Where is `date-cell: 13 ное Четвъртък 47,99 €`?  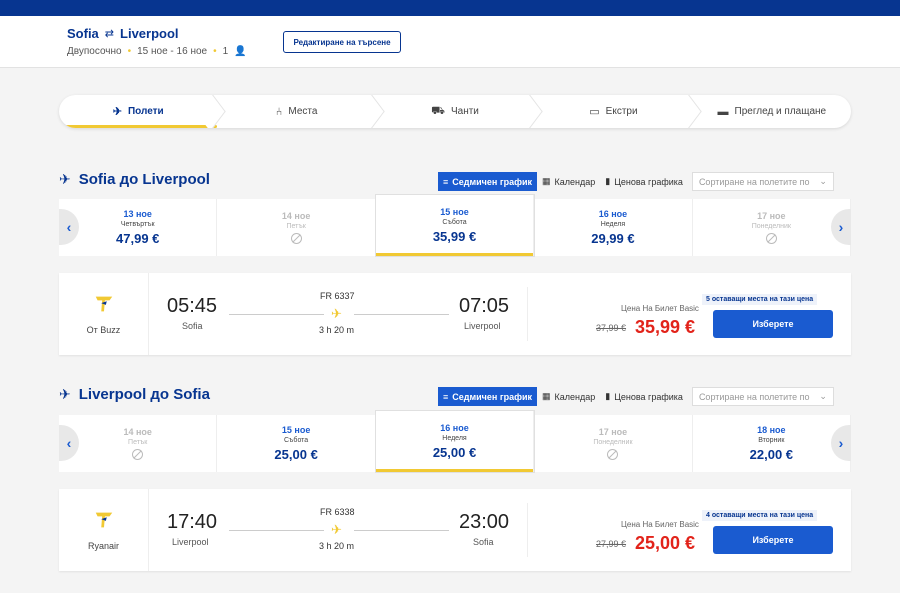 date-cell: 13 ное Четвъртък 47,99 € is located at coordinates (138, 227).